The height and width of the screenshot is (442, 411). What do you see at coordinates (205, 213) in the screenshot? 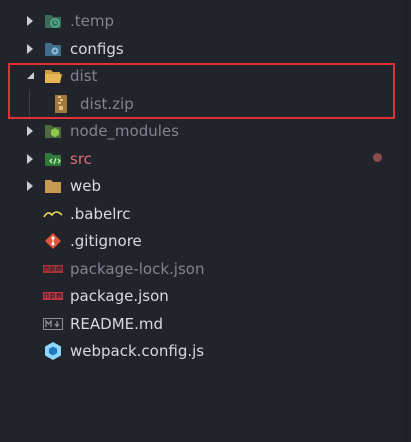
I see `tree-item-babelrc: .babelrc` at bounding box center [205, 213].